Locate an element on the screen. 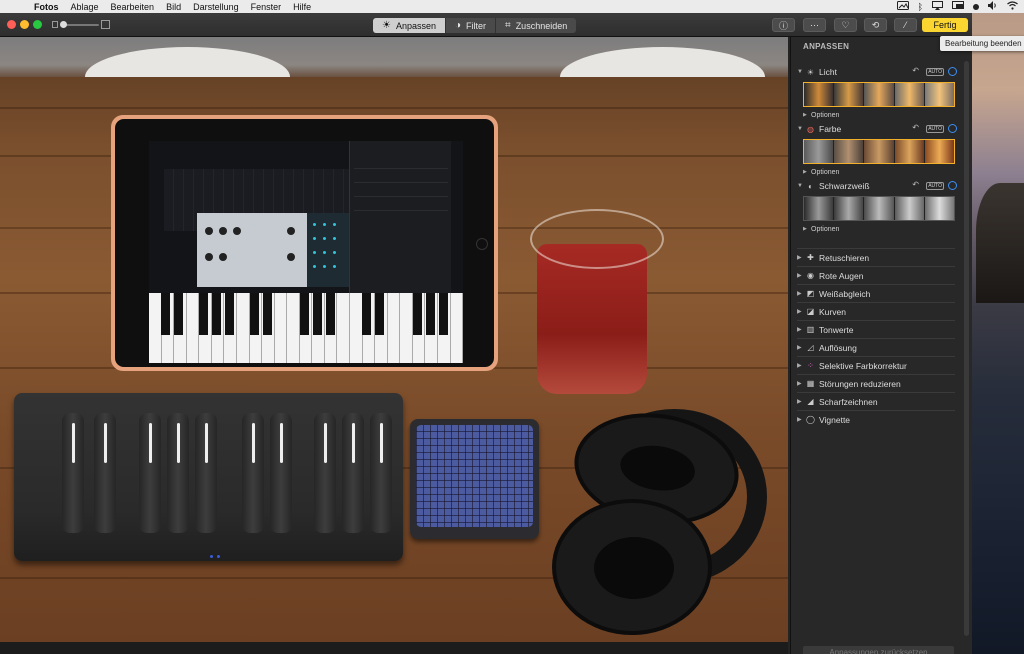 This screenshot has width=1024, height=654. tool-vignette-label: Vignette is located at coordinates (835, 419).